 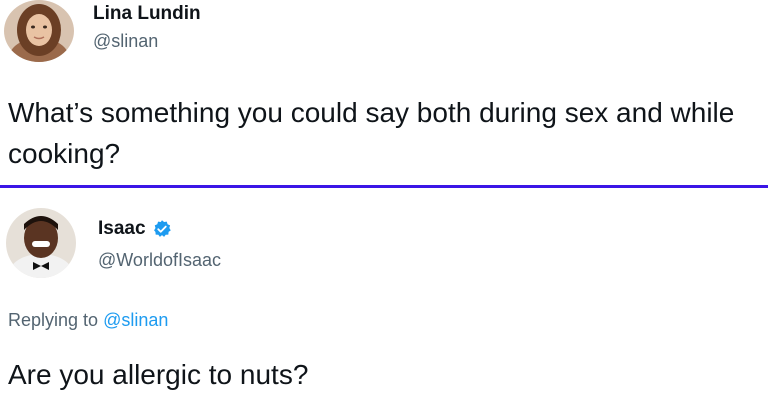 I want to click on author-name: Isaac, so click(x=135, y=229).